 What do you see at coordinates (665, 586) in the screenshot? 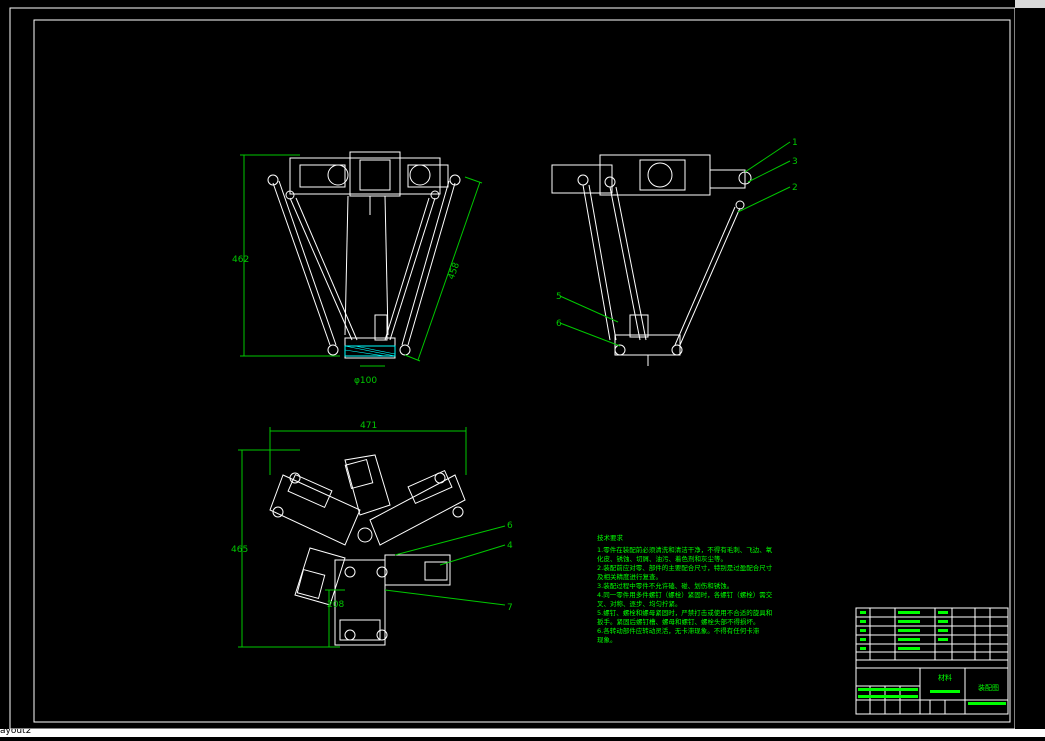
I see `tech-req-line: 3.装配过程中零件不允许磕、碰、划伤和锈蚀。` at bounding box center [665, 586].